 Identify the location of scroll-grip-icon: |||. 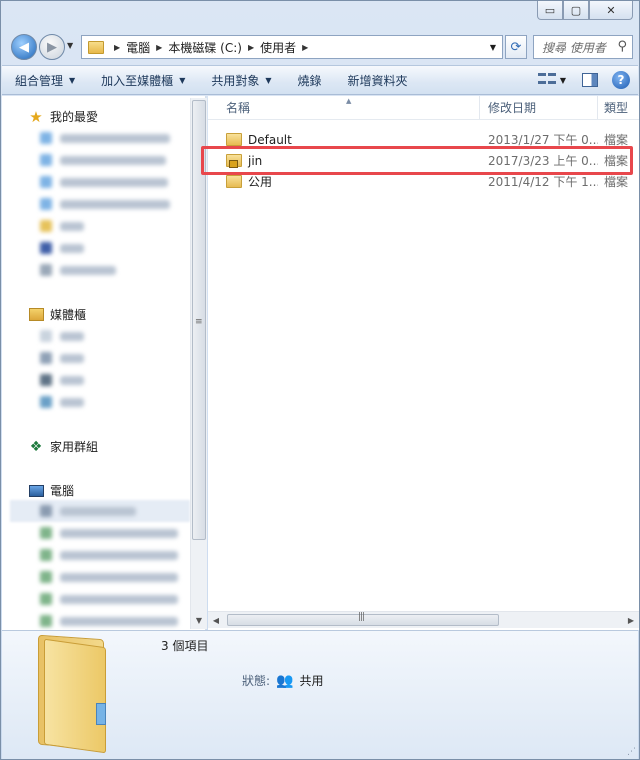
(361, 617).